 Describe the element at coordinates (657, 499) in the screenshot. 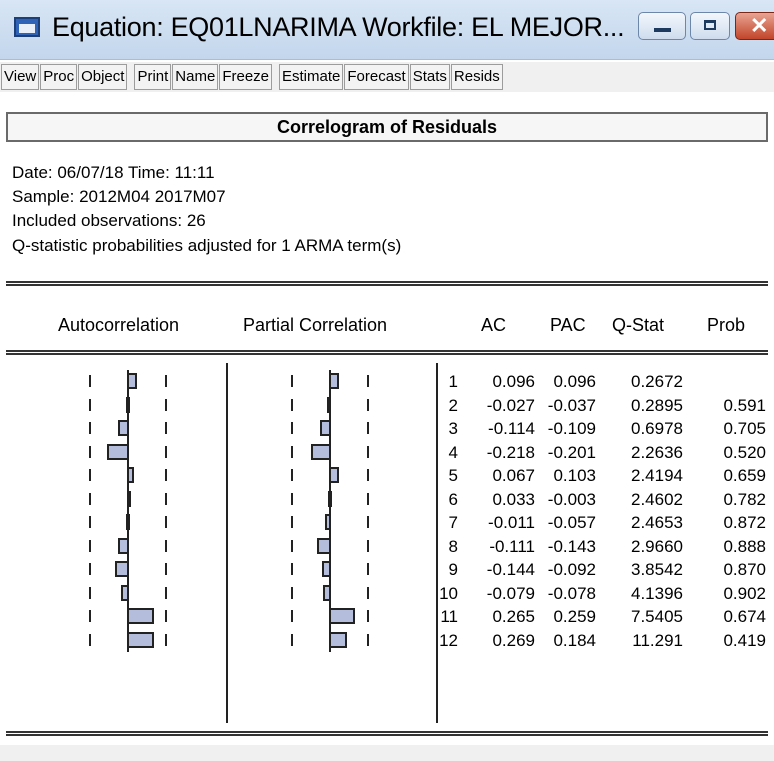

I see `qstat-cell: 2.4602` at that location.